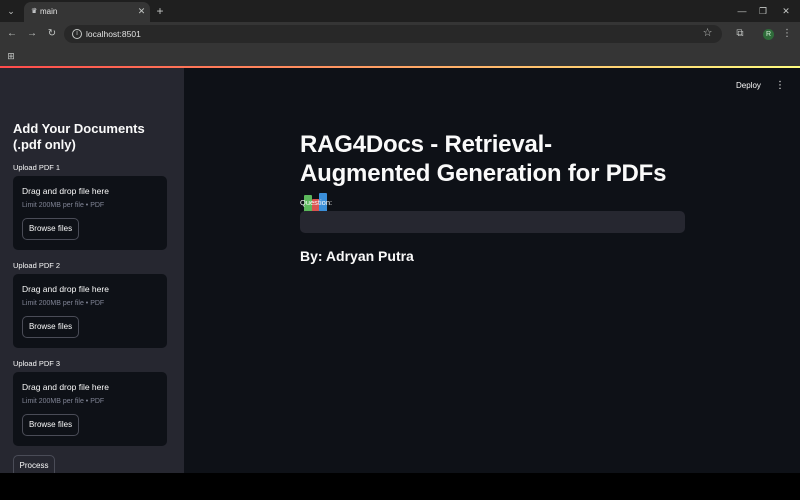  I want to click on browser-tab: ♛ main ✕, so click(87, 12).